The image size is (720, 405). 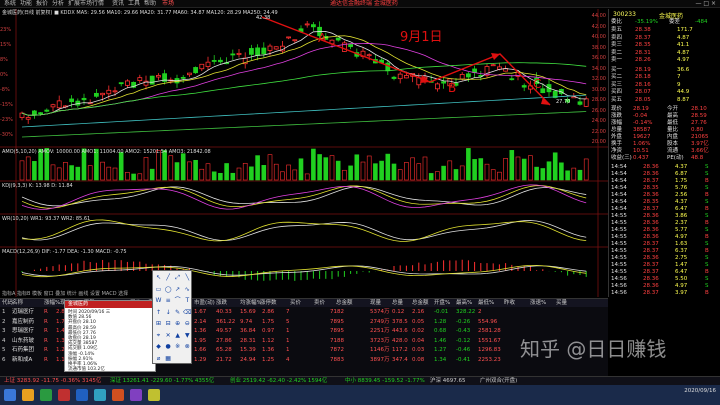 I want to click on menu-item-system: 系统, so click(x=10, y=4).